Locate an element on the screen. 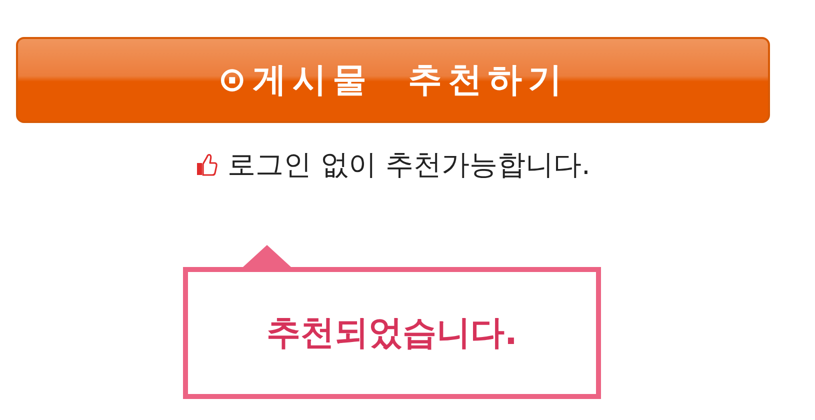 The width and height of the screenshot is (815, 420). notice-text: 로그인 없이 추천가능합니다. is located at coordinates (409, 165).